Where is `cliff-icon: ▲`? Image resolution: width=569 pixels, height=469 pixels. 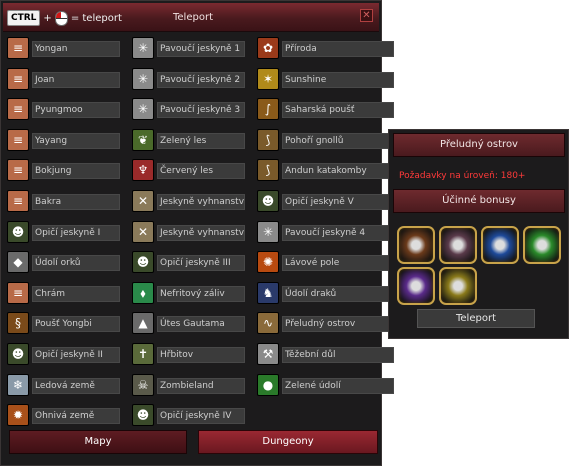
cliff-icon: ▲ is located at coordinates (143, 323).